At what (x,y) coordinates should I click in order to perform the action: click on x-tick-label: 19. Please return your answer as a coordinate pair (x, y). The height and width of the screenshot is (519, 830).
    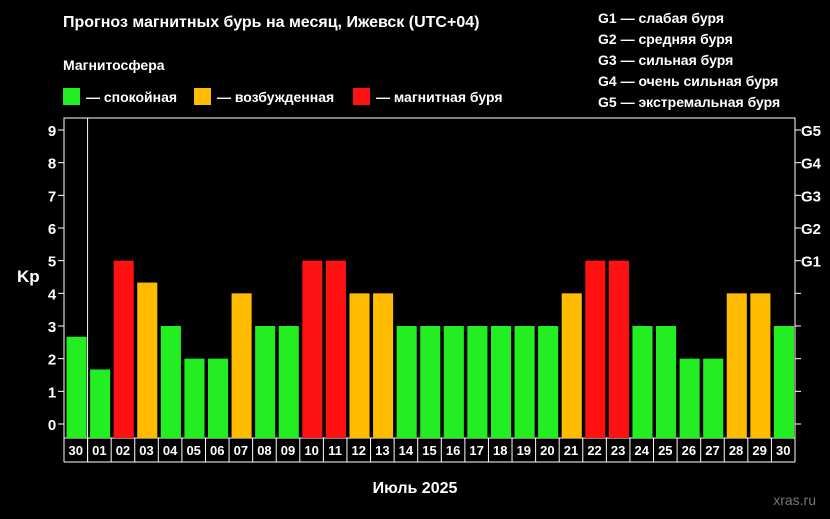
    Looking at the image, I should click on (524, 450).